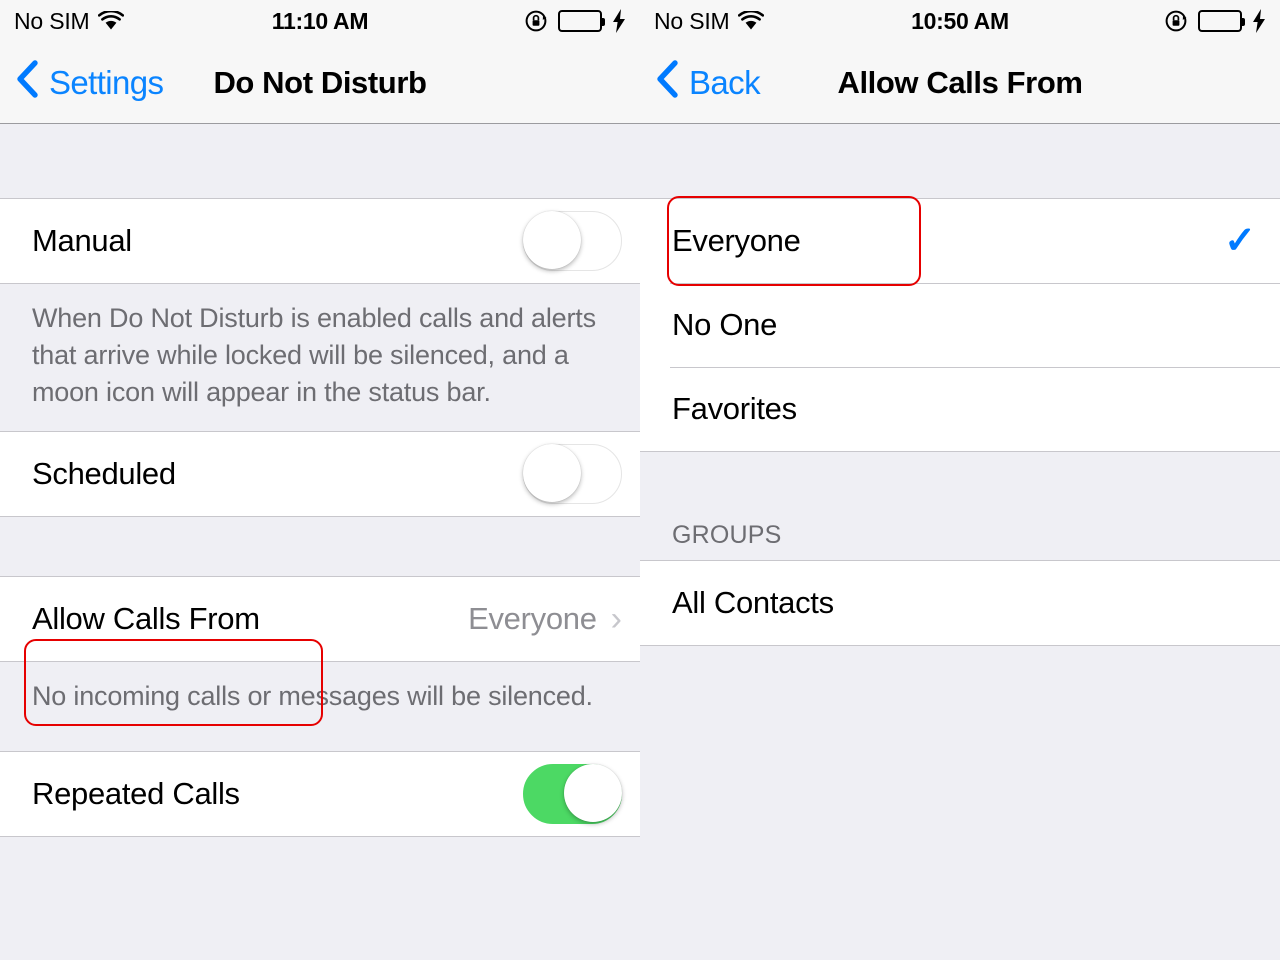 This screenshot has width=1280, height=960. I want to click on back-button-label: Settings, so click(106, 82).